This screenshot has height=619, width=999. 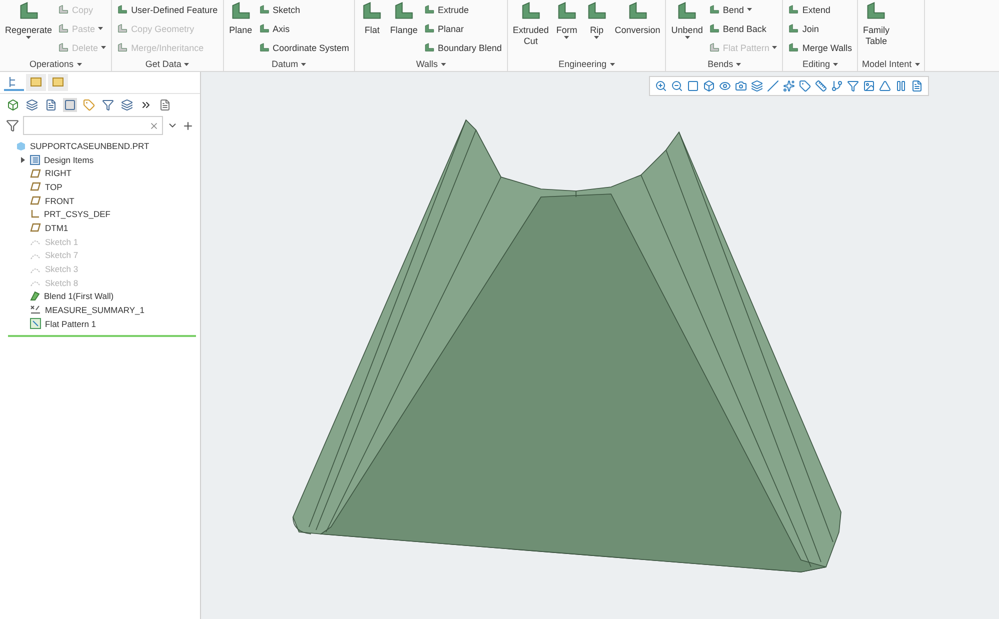 I want to click on ribbon-button: Axis, so click(x=304, y=28).